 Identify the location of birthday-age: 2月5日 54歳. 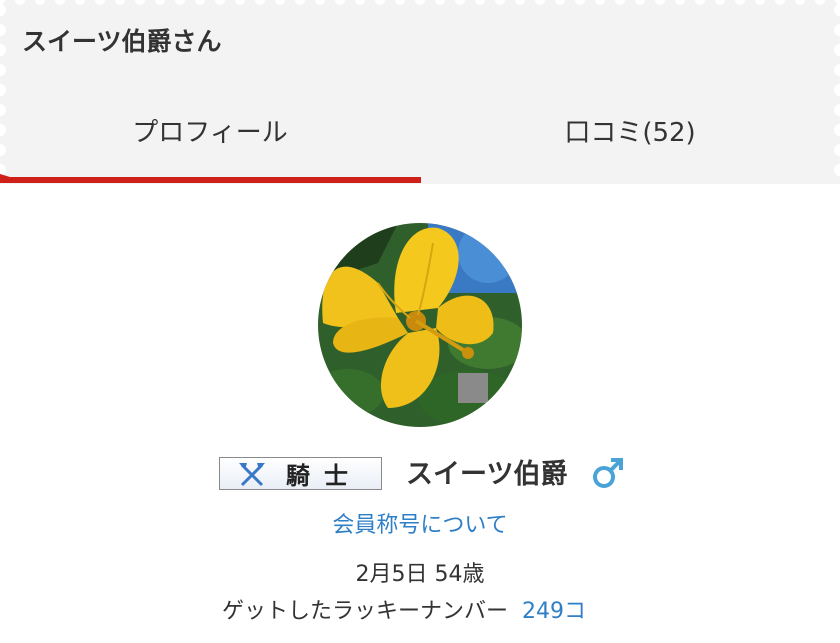
(420, 574).